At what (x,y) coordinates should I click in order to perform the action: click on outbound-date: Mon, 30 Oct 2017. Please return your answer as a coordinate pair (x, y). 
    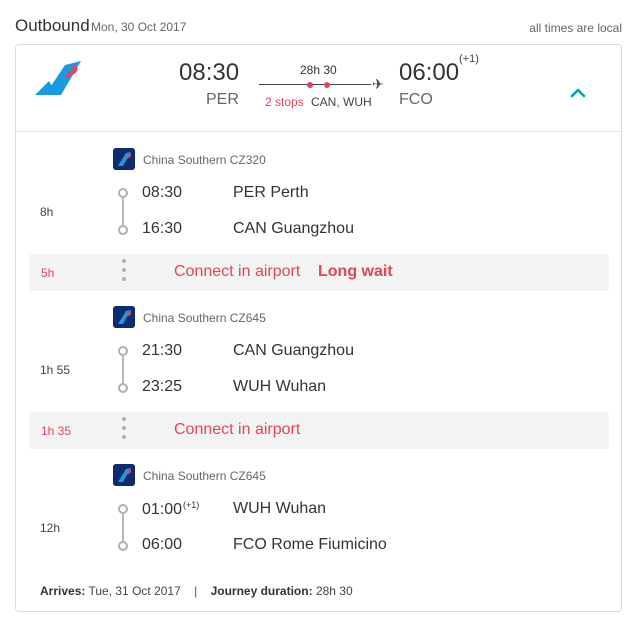
    Looking at the image, I should click on (139, 27).